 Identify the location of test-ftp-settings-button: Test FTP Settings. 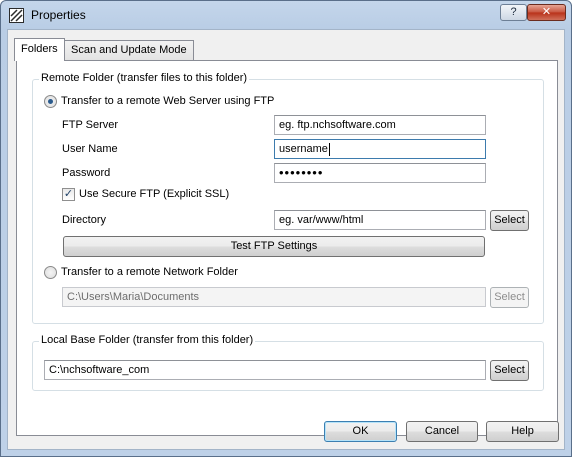
(274, 246).